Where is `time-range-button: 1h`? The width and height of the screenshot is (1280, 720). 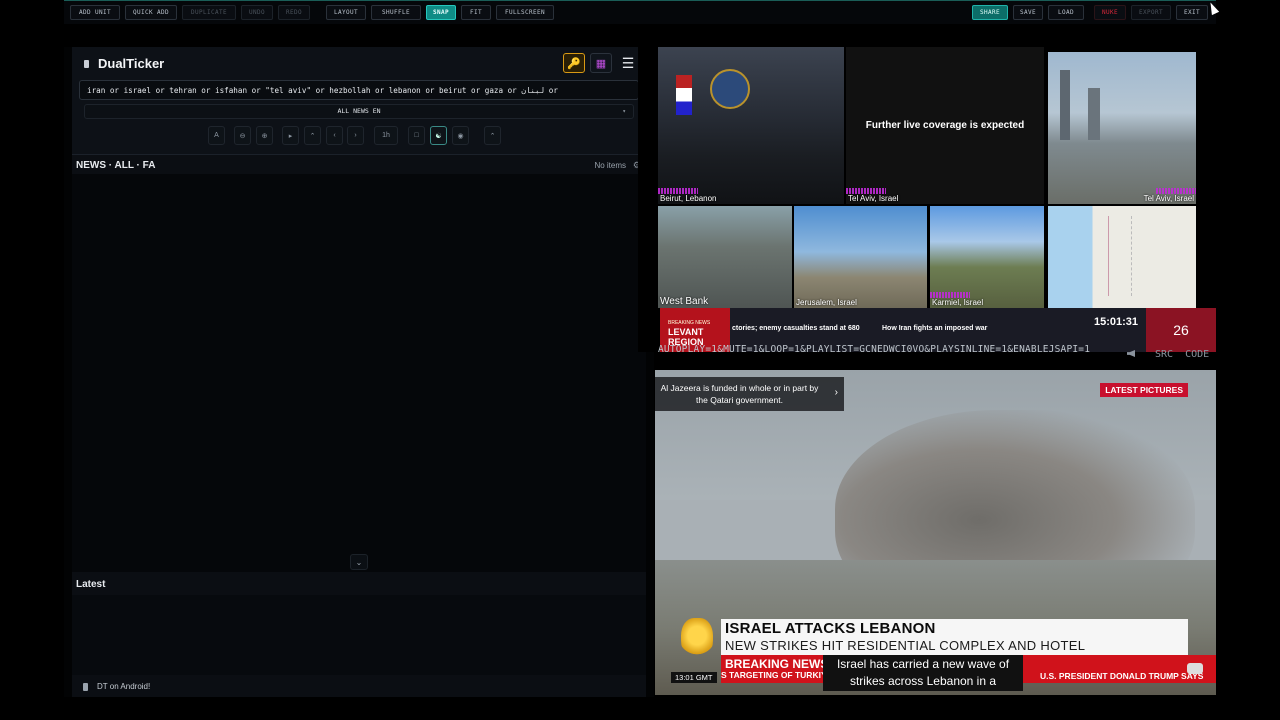 time-range-button: 1h is located at coordinates (386, 135).